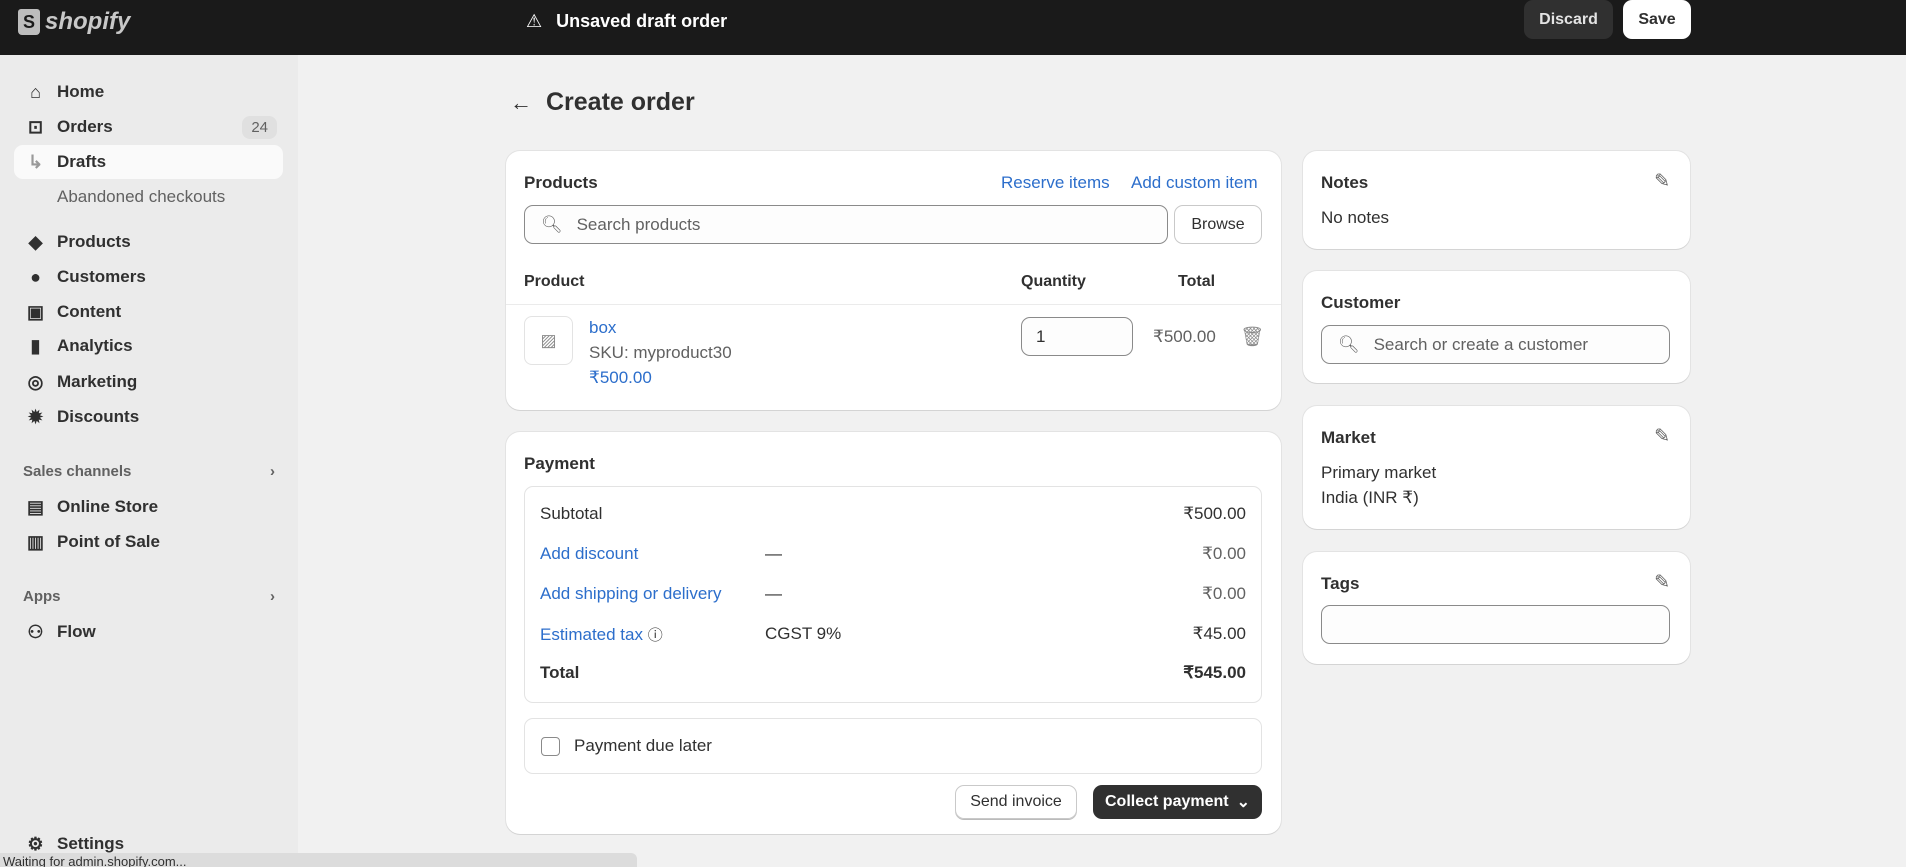 This screenshot has height=867, width=1906. What do you see at coordinates (148, 92) in the screenshot?
I see `sidebar-item-home: ⌂ Home` at bounding box center [148, 92].